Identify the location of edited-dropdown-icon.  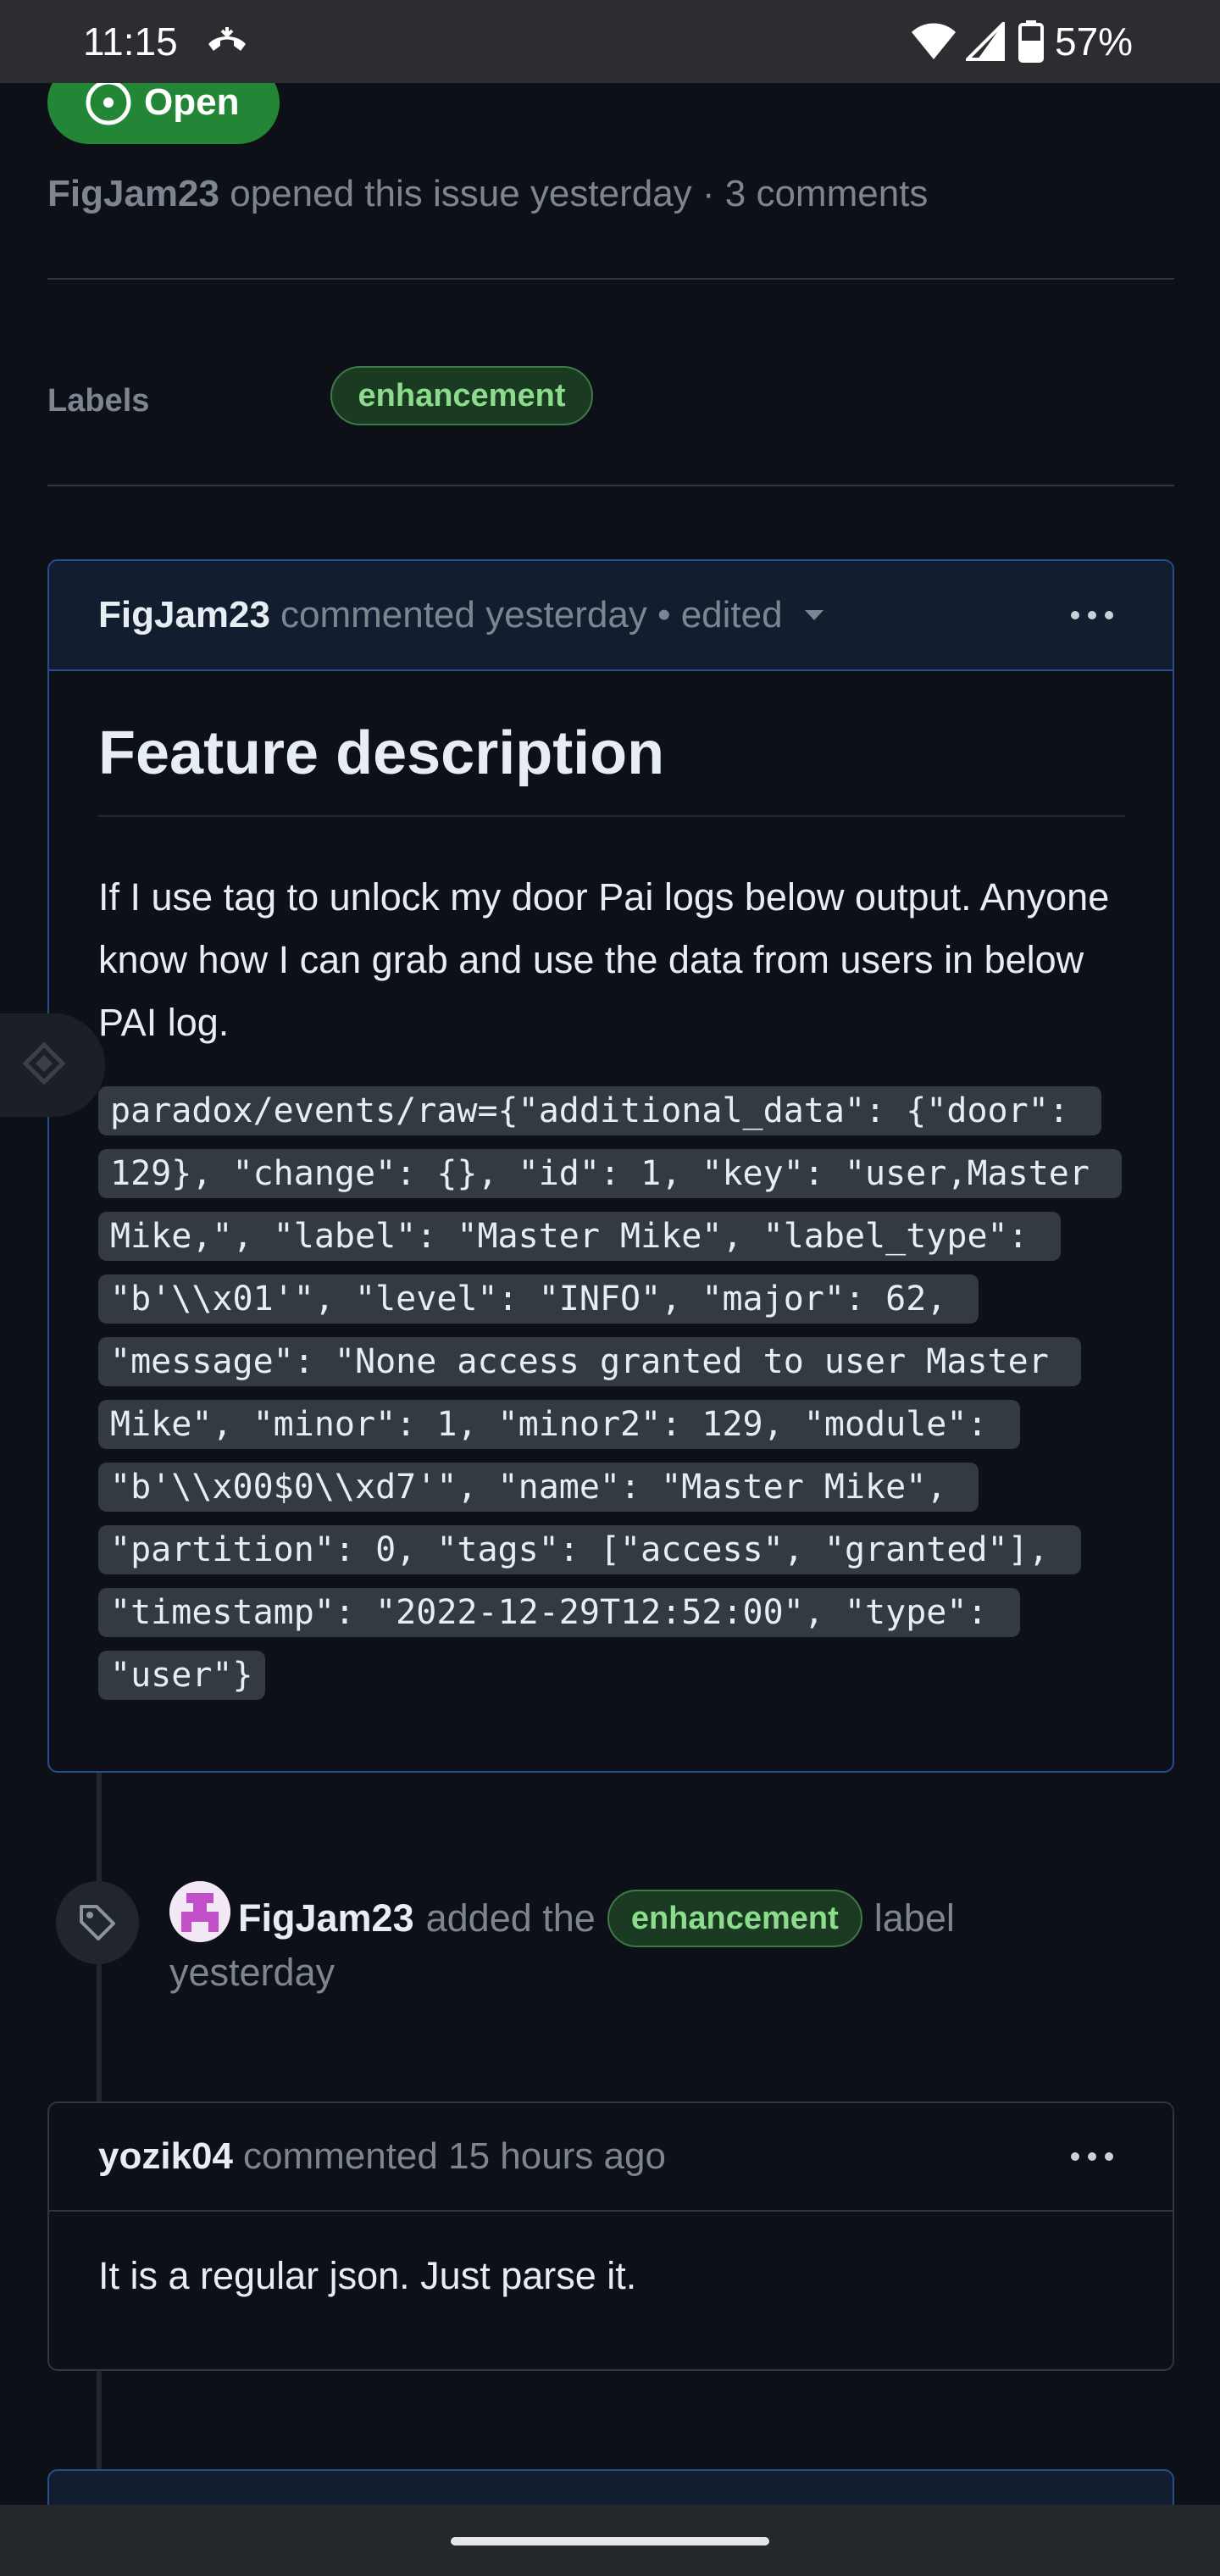
(814, 615).